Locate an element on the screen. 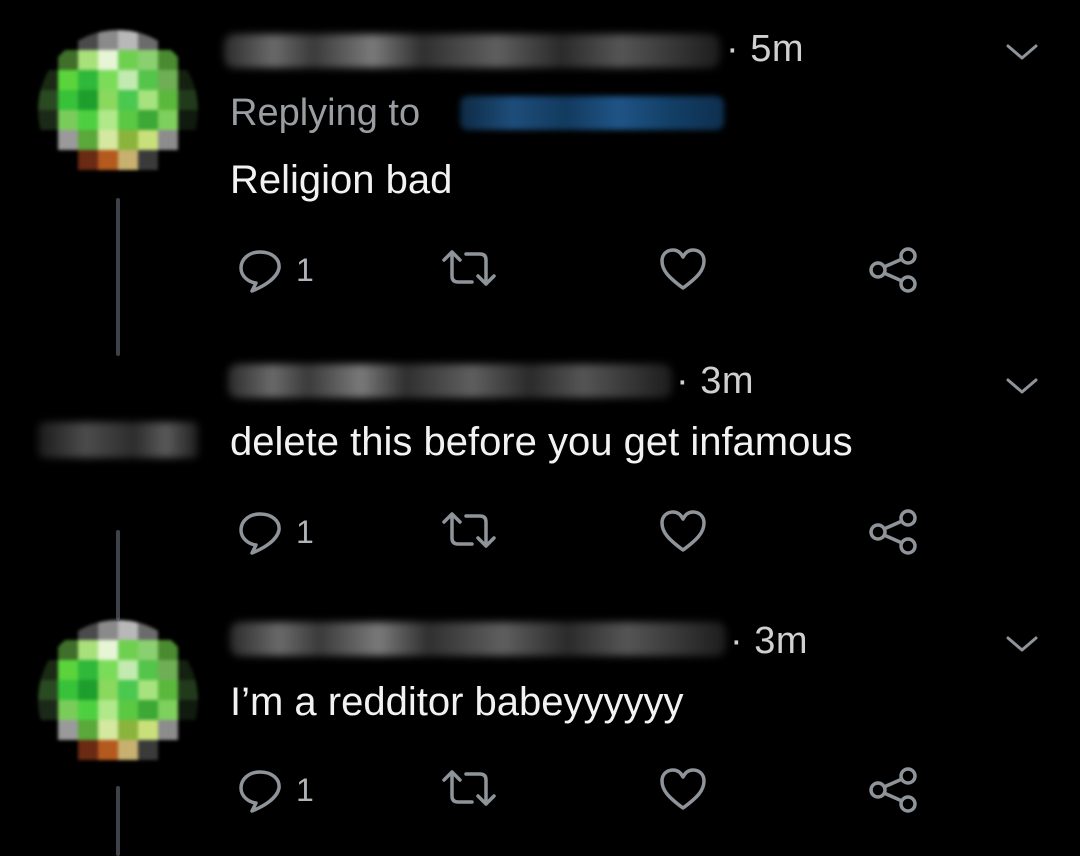 The width and height of the screenshot is (1080, 856). tweet-text: Religion bad is located at coordinates (341, 180).